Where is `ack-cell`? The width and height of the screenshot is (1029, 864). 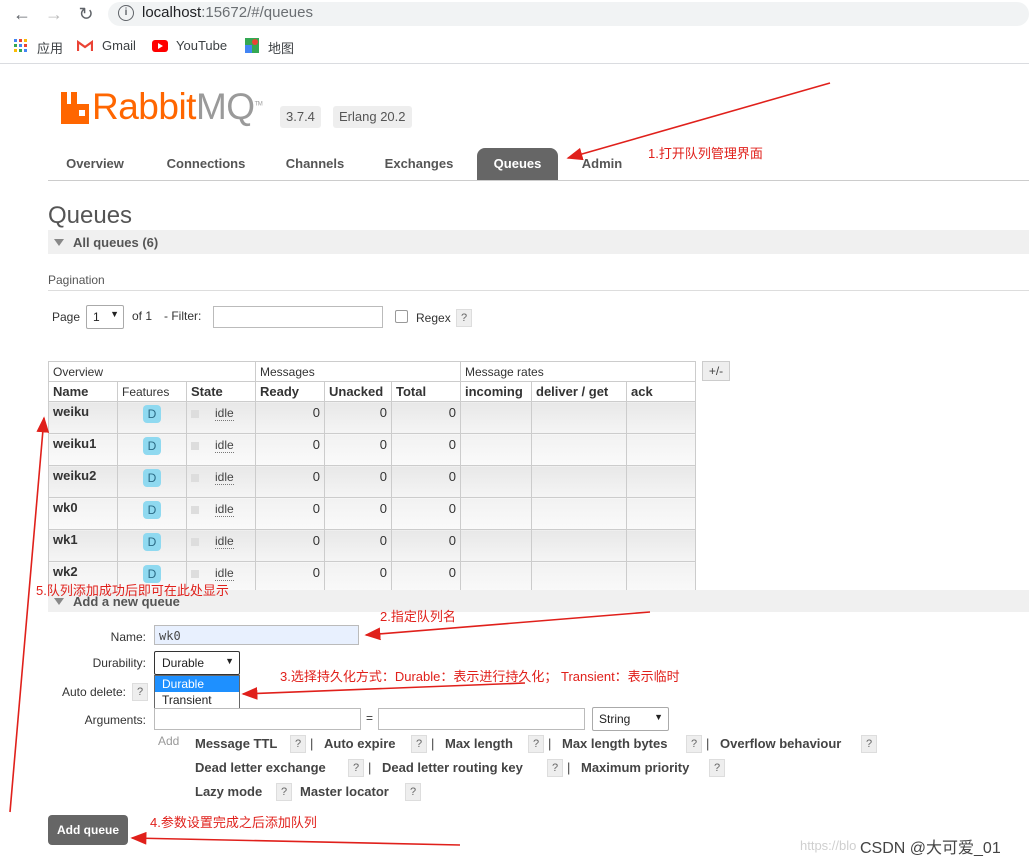 ack-cell is located at coordinates (661, 513).